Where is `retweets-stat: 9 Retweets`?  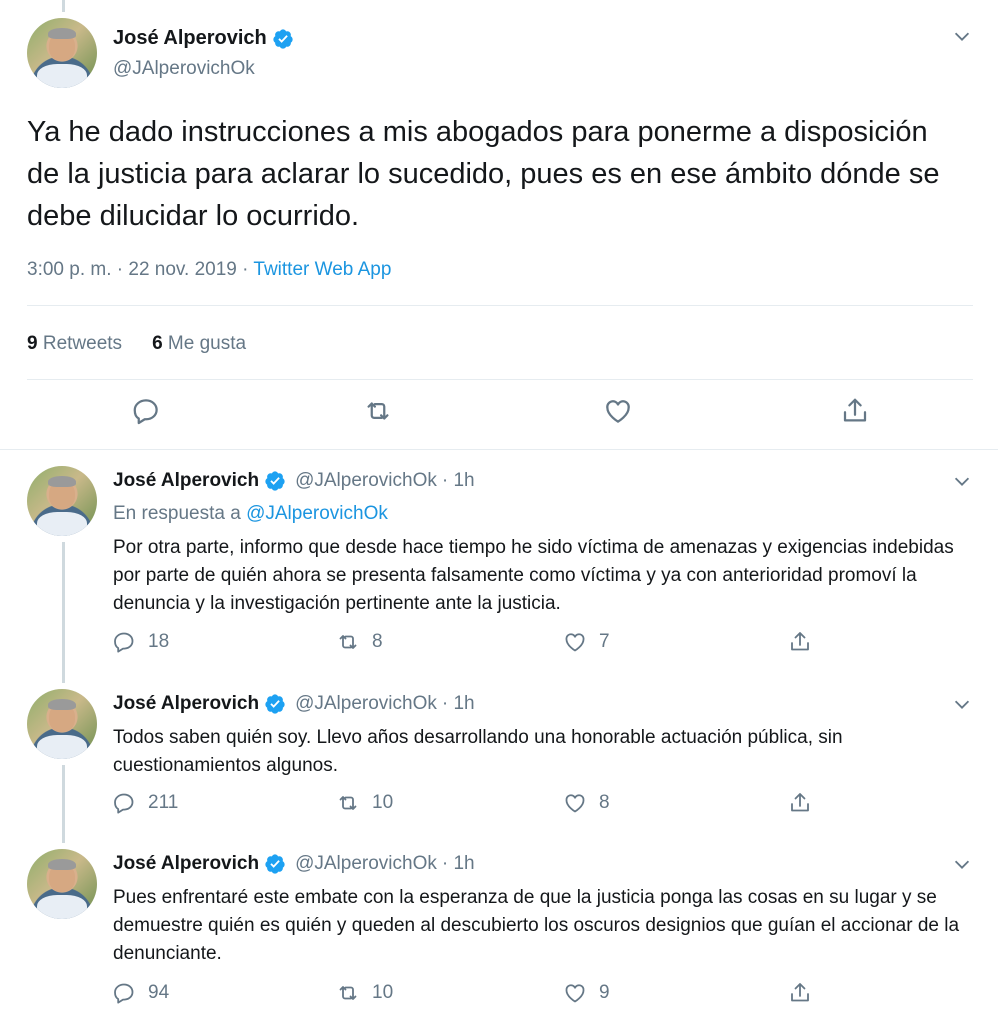
retweets-stat: 9 Retweets is located at coordinates (74, 344).